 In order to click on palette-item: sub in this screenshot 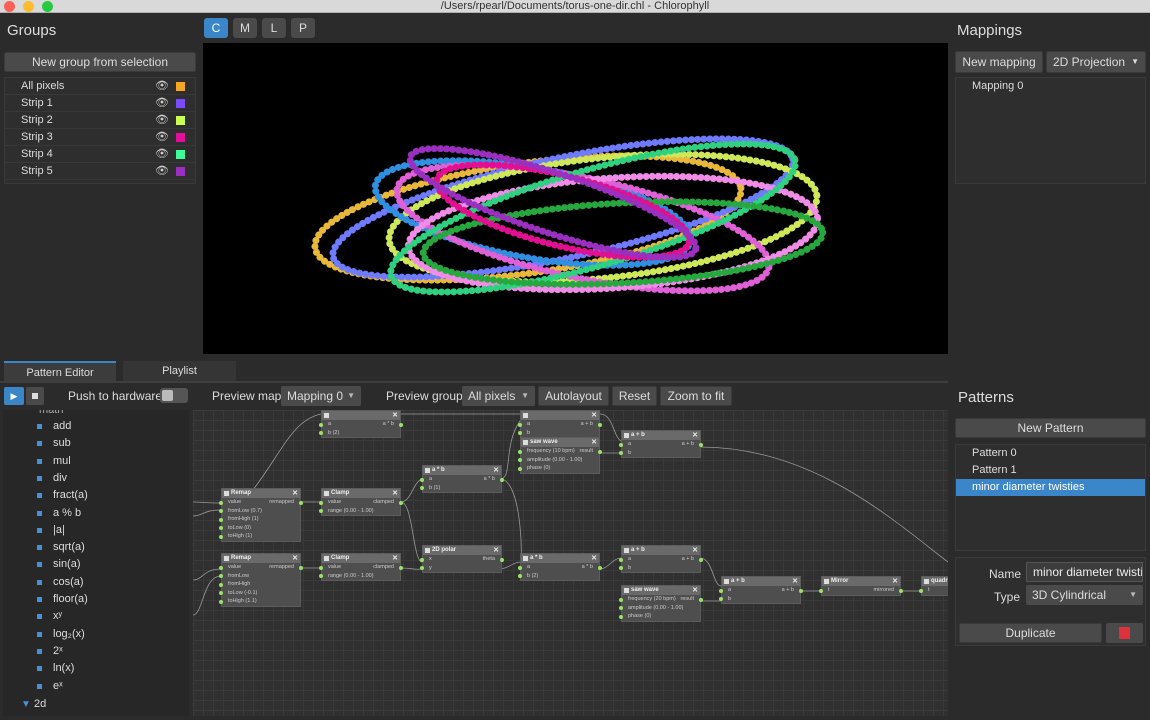, I will do `click(96, 443)`.